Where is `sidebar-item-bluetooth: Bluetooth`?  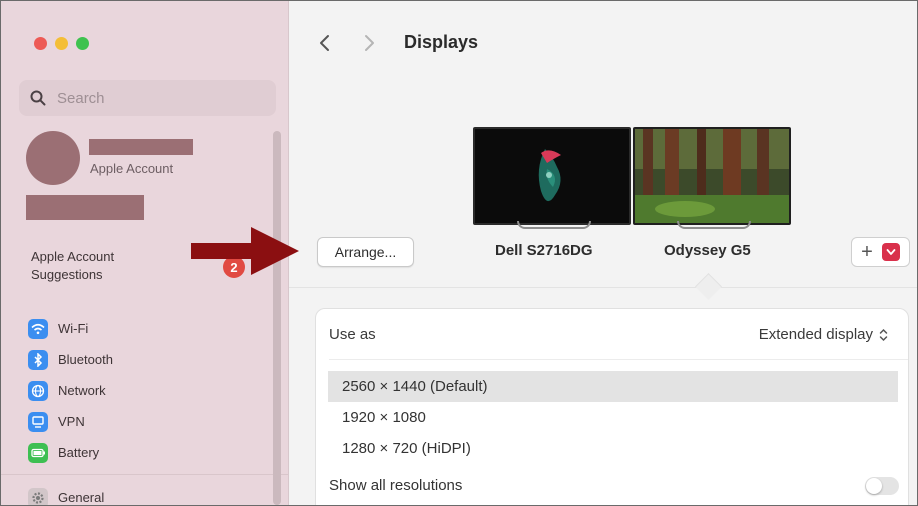
sidebar-item-bluetooth: Bluetooth is located at coordinates (70, 359).